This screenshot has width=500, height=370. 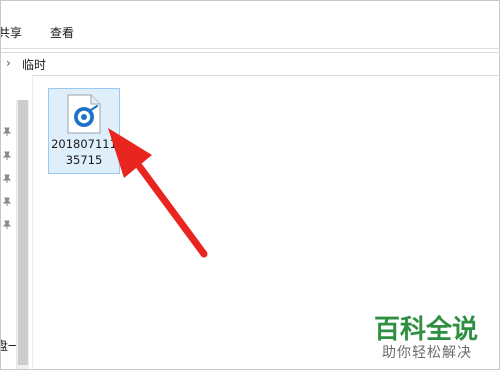 What do you see at coordinates (250, 24) in the screenshot?
I see `ribbon-tab-bar: 共享 查看` at bounding box center [250, 24].